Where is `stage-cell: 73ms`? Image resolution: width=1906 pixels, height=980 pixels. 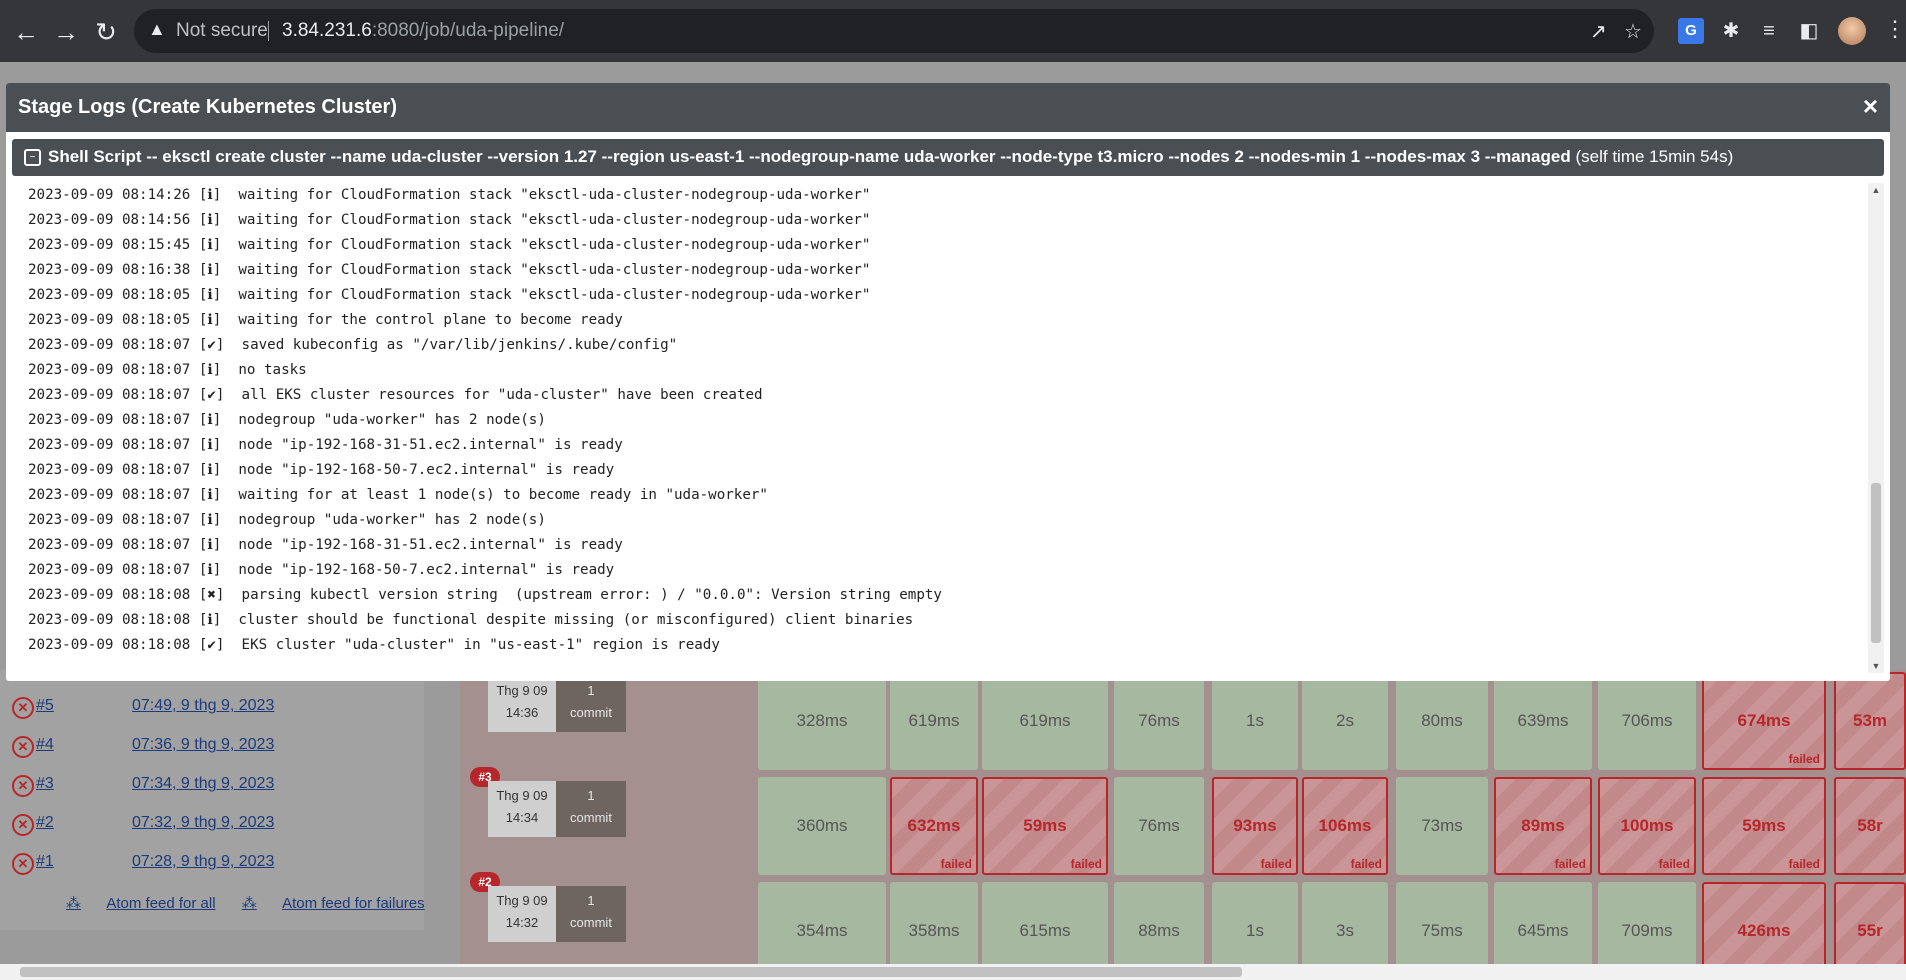 stage-cell: 73ms is located at coordinates (1442, 826).